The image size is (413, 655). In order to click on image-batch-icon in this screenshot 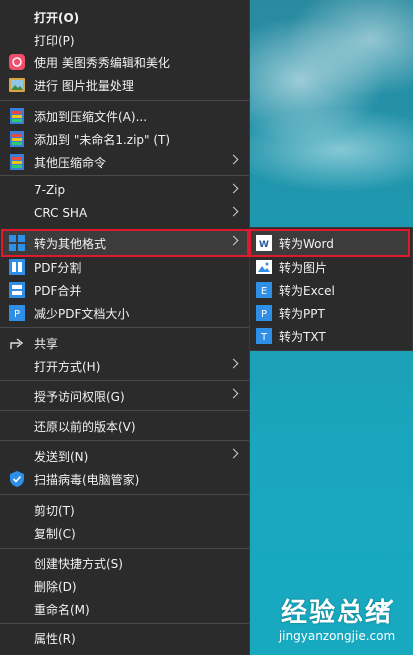, I will do `click(17, 85)`.